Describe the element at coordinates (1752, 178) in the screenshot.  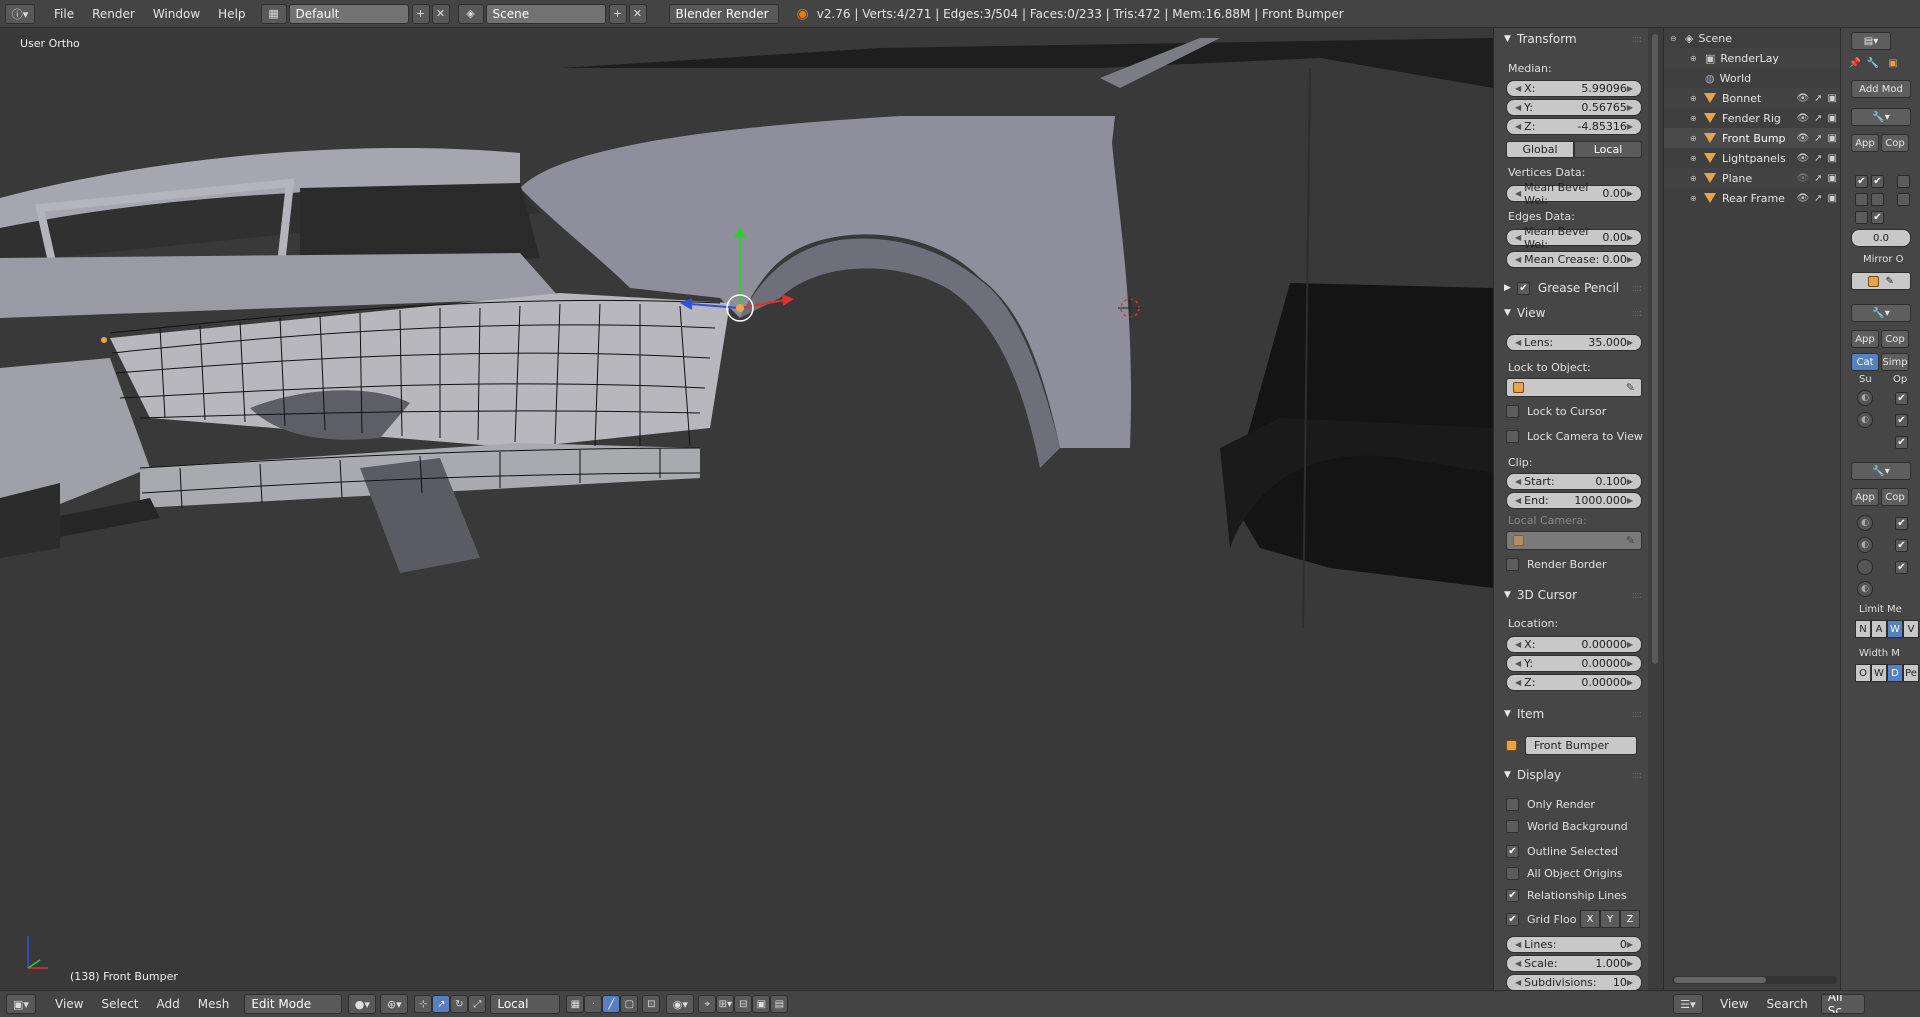
I see `outliner-row-plane: ⊕ Plane 👁 ➚ ▣` at that location.